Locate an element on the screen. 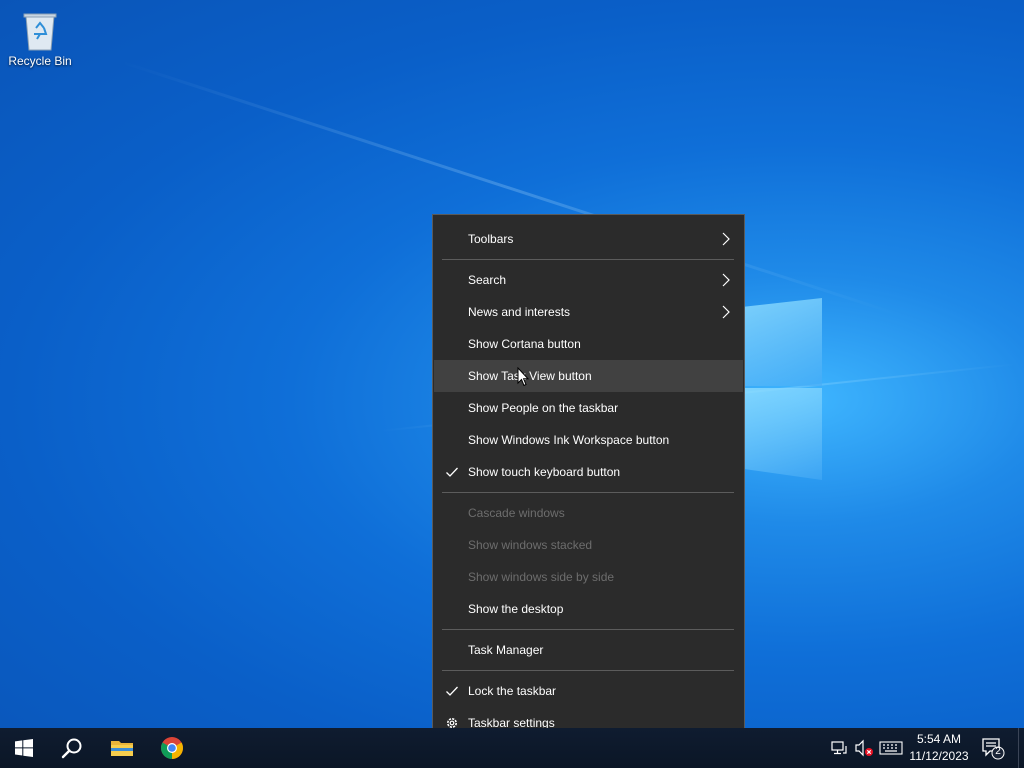 The width and height of the screenshot is (1024, 768). chrome-icon is located at coordinates (172, 748).